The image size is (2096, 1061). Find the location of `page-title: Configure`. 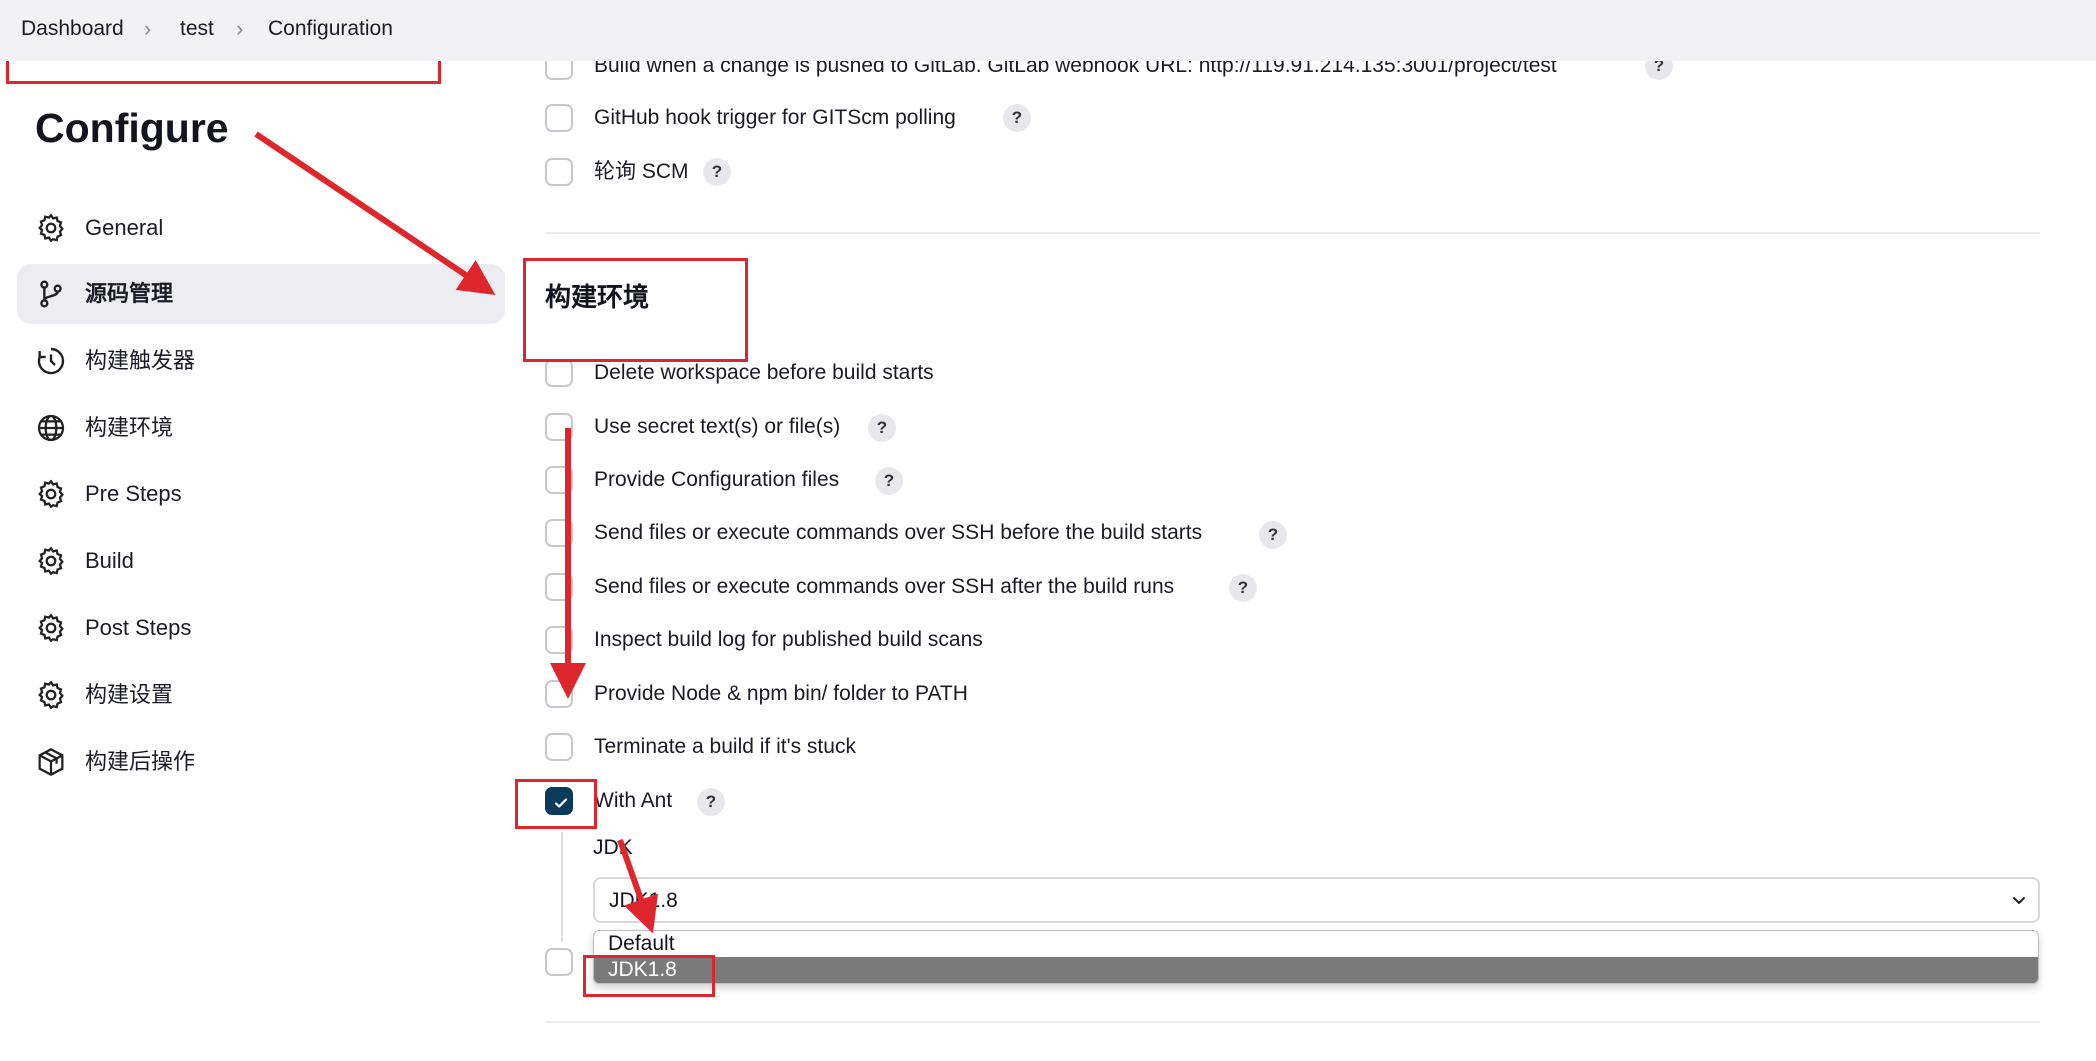

page-title: Configure is located at coordinates (132, 128).